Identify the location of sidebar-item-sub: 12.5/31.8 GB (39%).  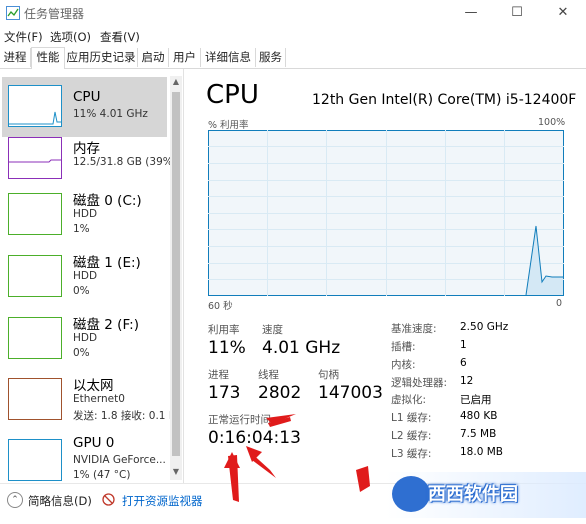
(125, 162).